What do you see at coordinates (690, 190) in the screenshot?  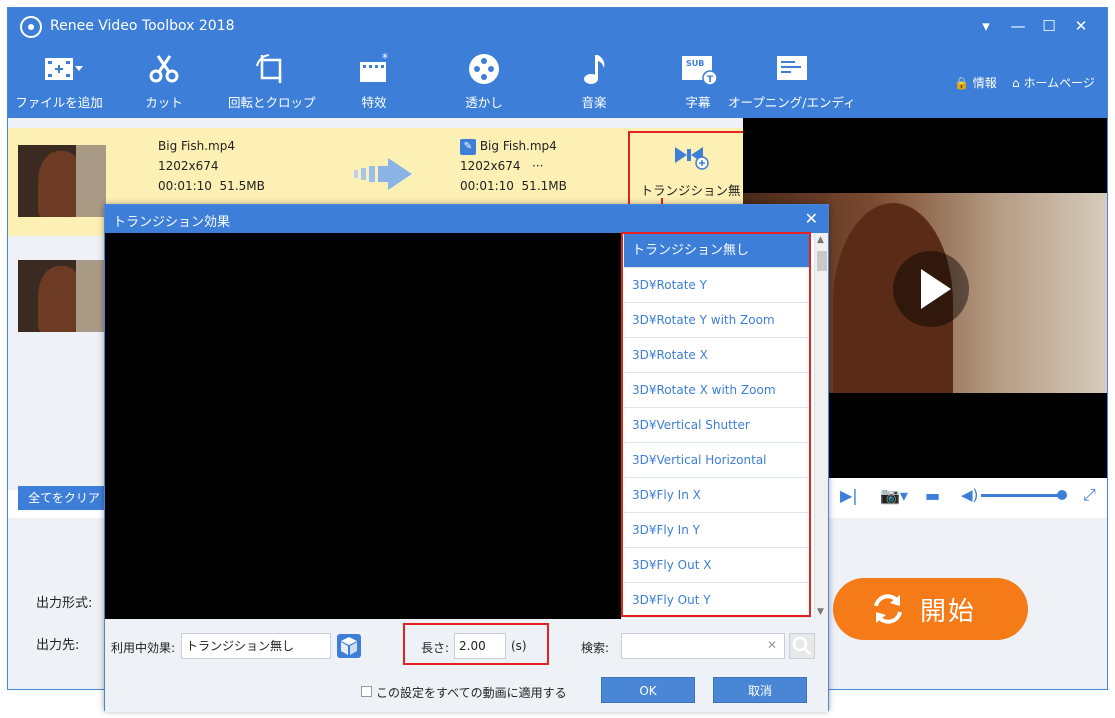 I see `transition-label: トランジション無` at bounding box center [690, 190].